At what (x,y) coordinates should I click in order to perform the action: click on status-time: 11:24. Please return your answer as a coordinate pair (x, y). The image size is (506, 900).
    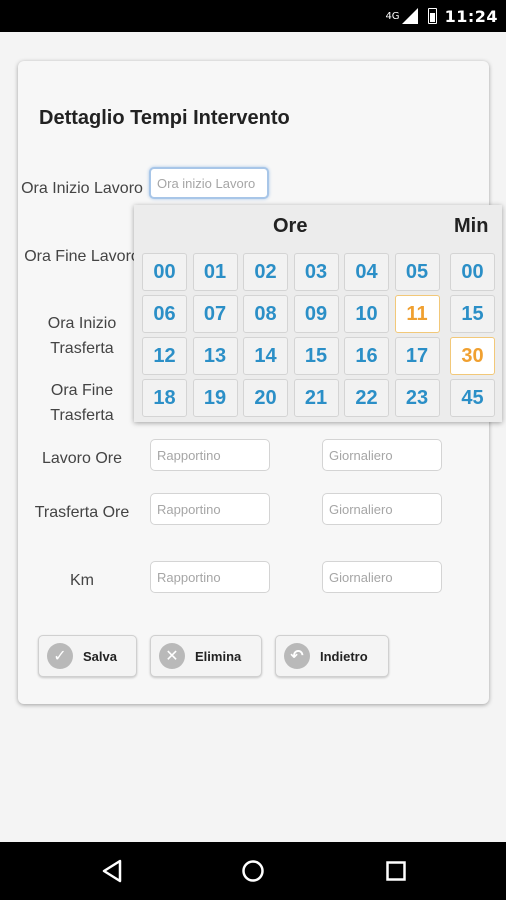
    Looking at the image, I should click on (471, 16).